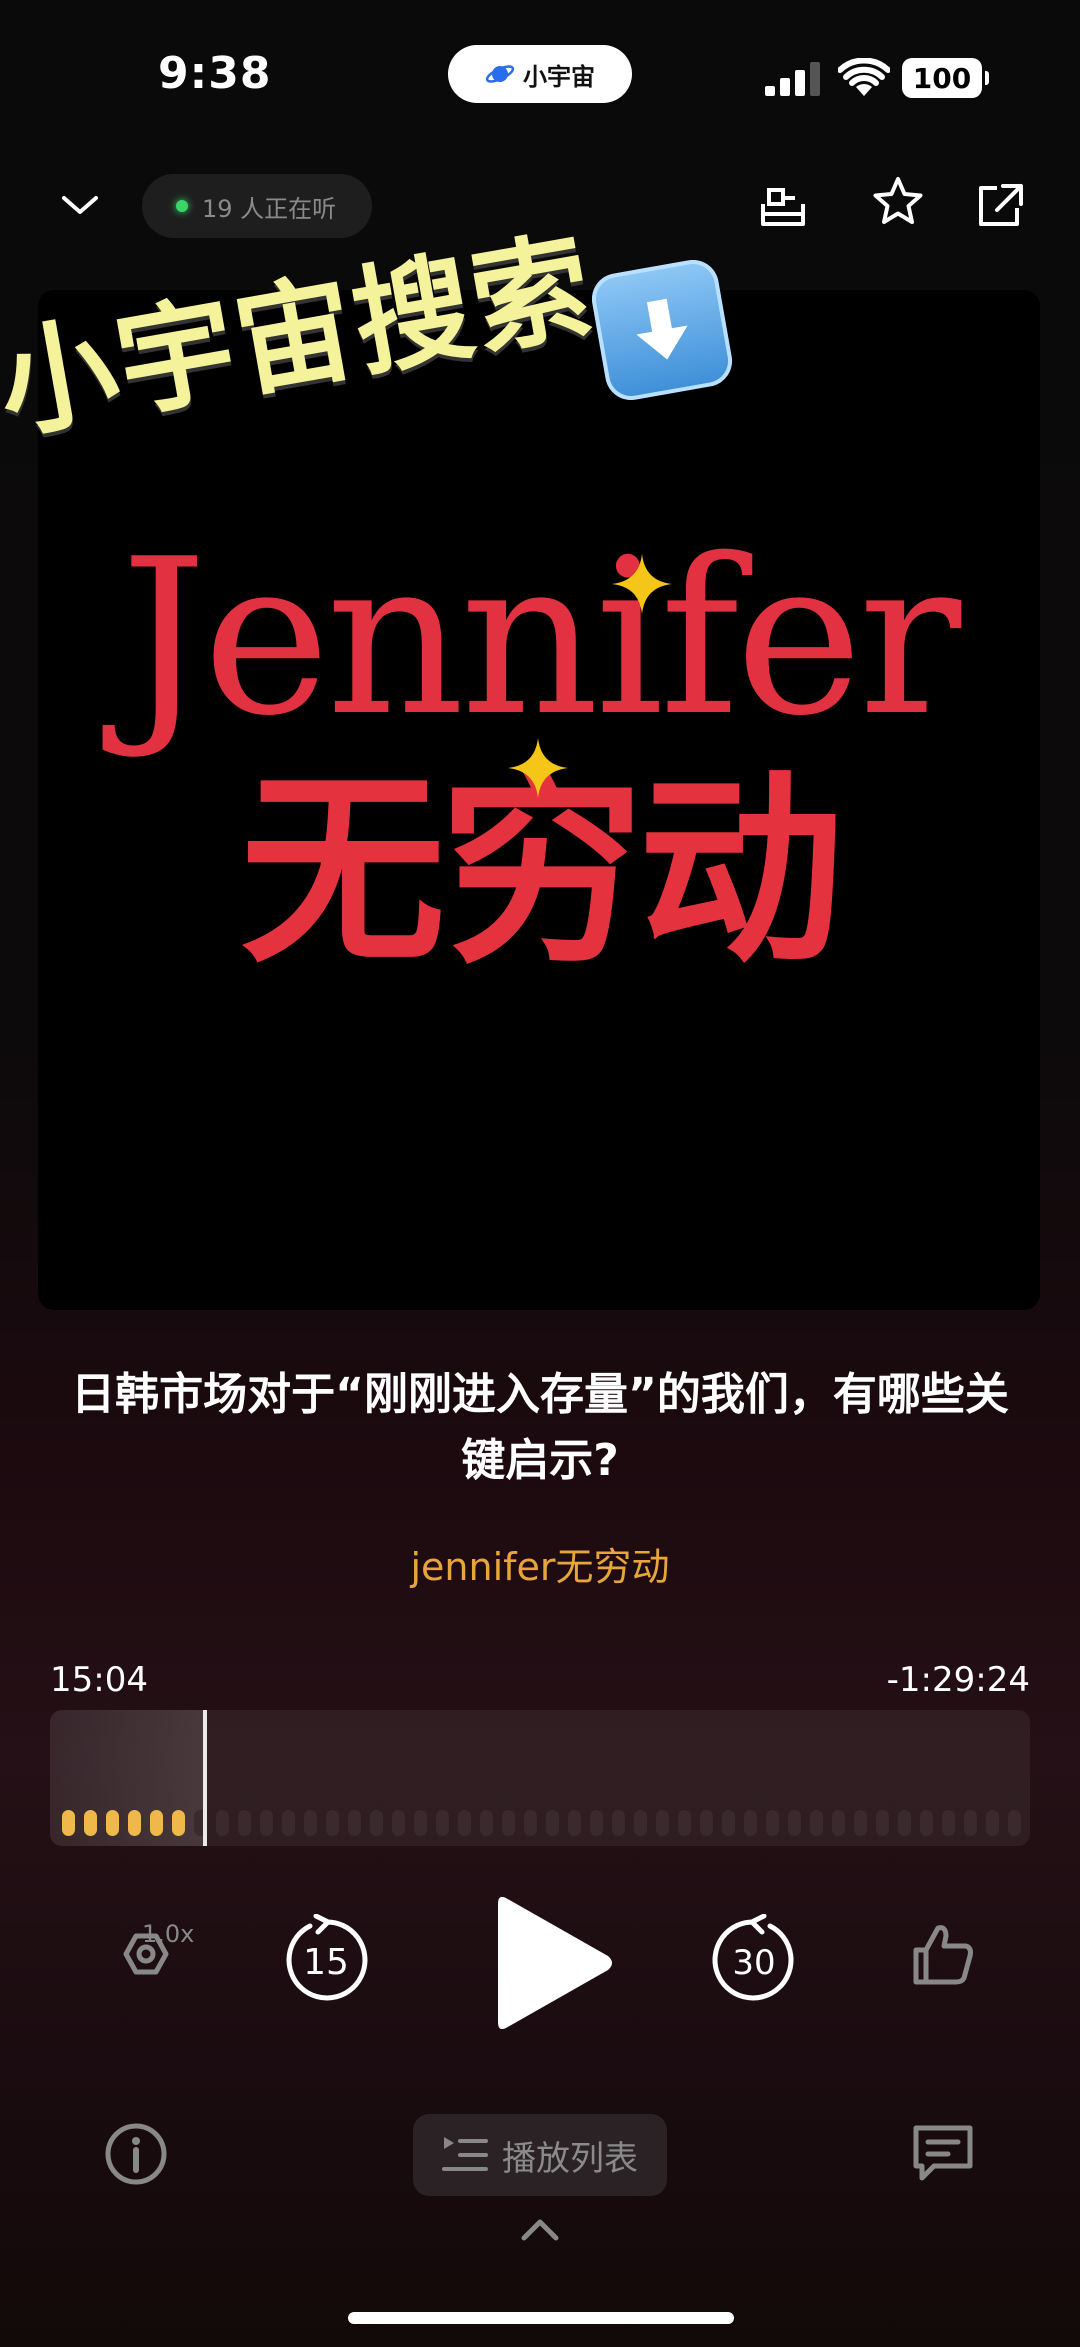 This screenshot has width=1080, height=2347. What do you see at coordinates (465, 2154) in the screenshot?
I see `playlist-icon` at bounding box center [465, 2154].